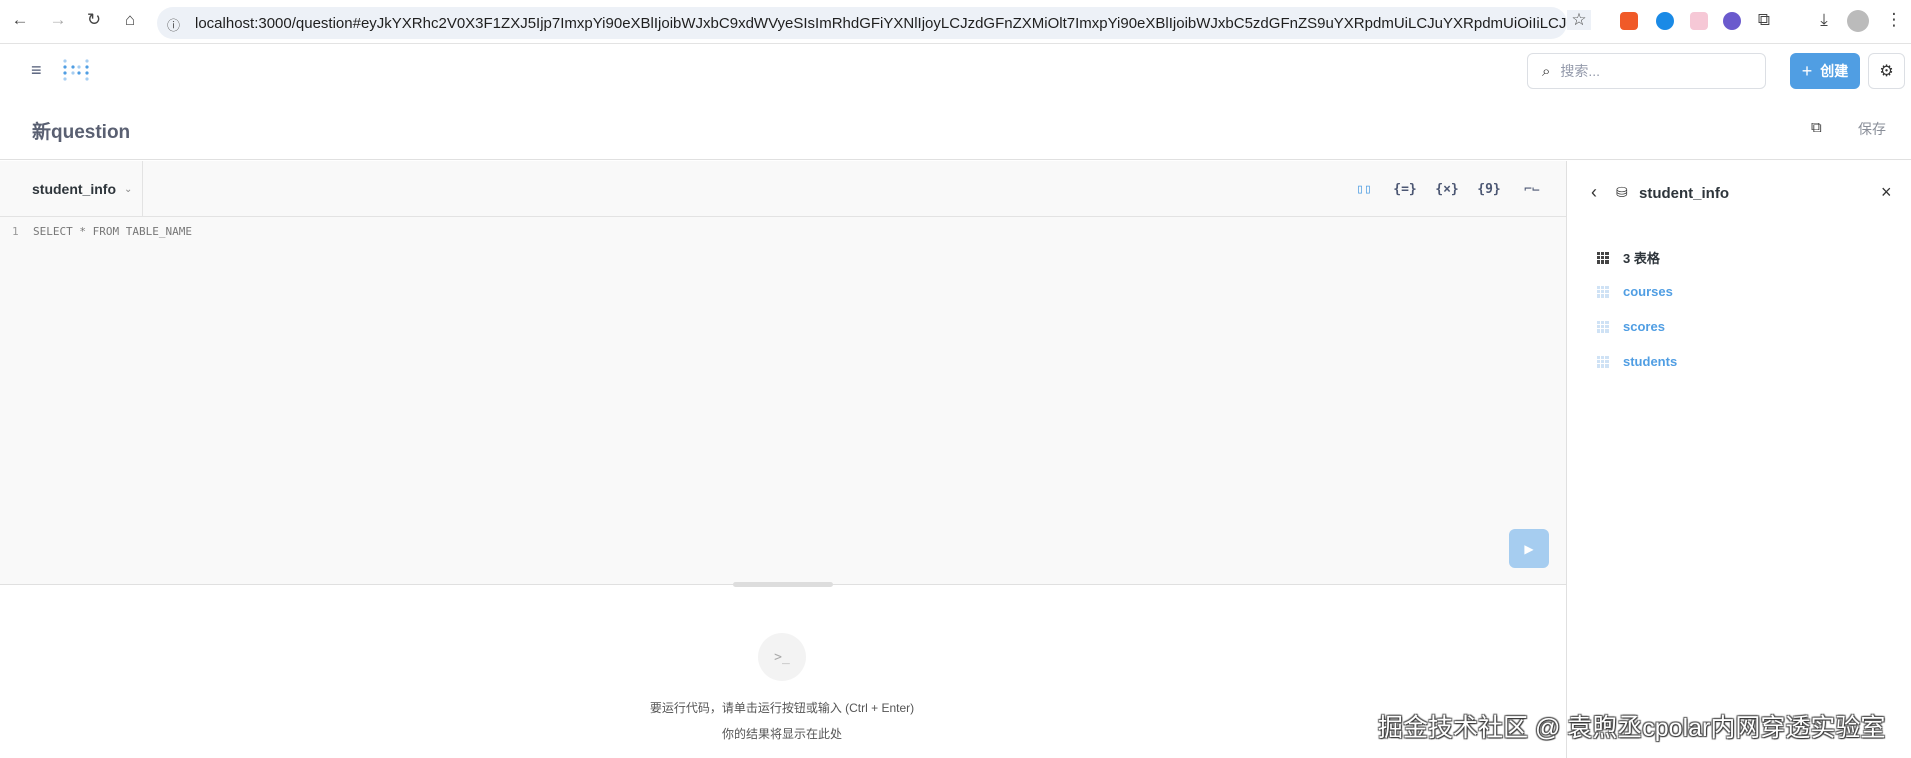 The width and height of the screenshot is (1911, 758). Describe the element at coordinates (1816, 127) in the screenshot. I see `share-icon: ⧉` at that location.